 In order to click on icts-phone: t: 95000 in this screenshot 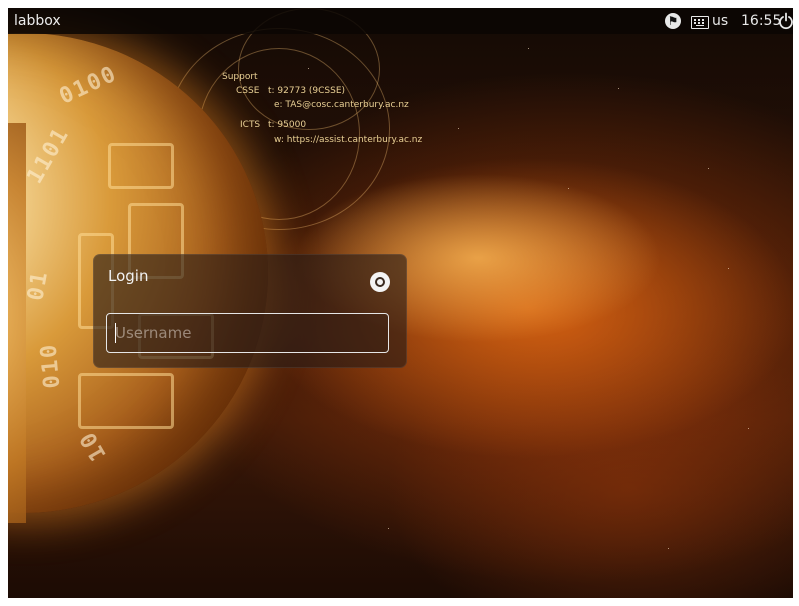, I will do `click(287, 125)`.